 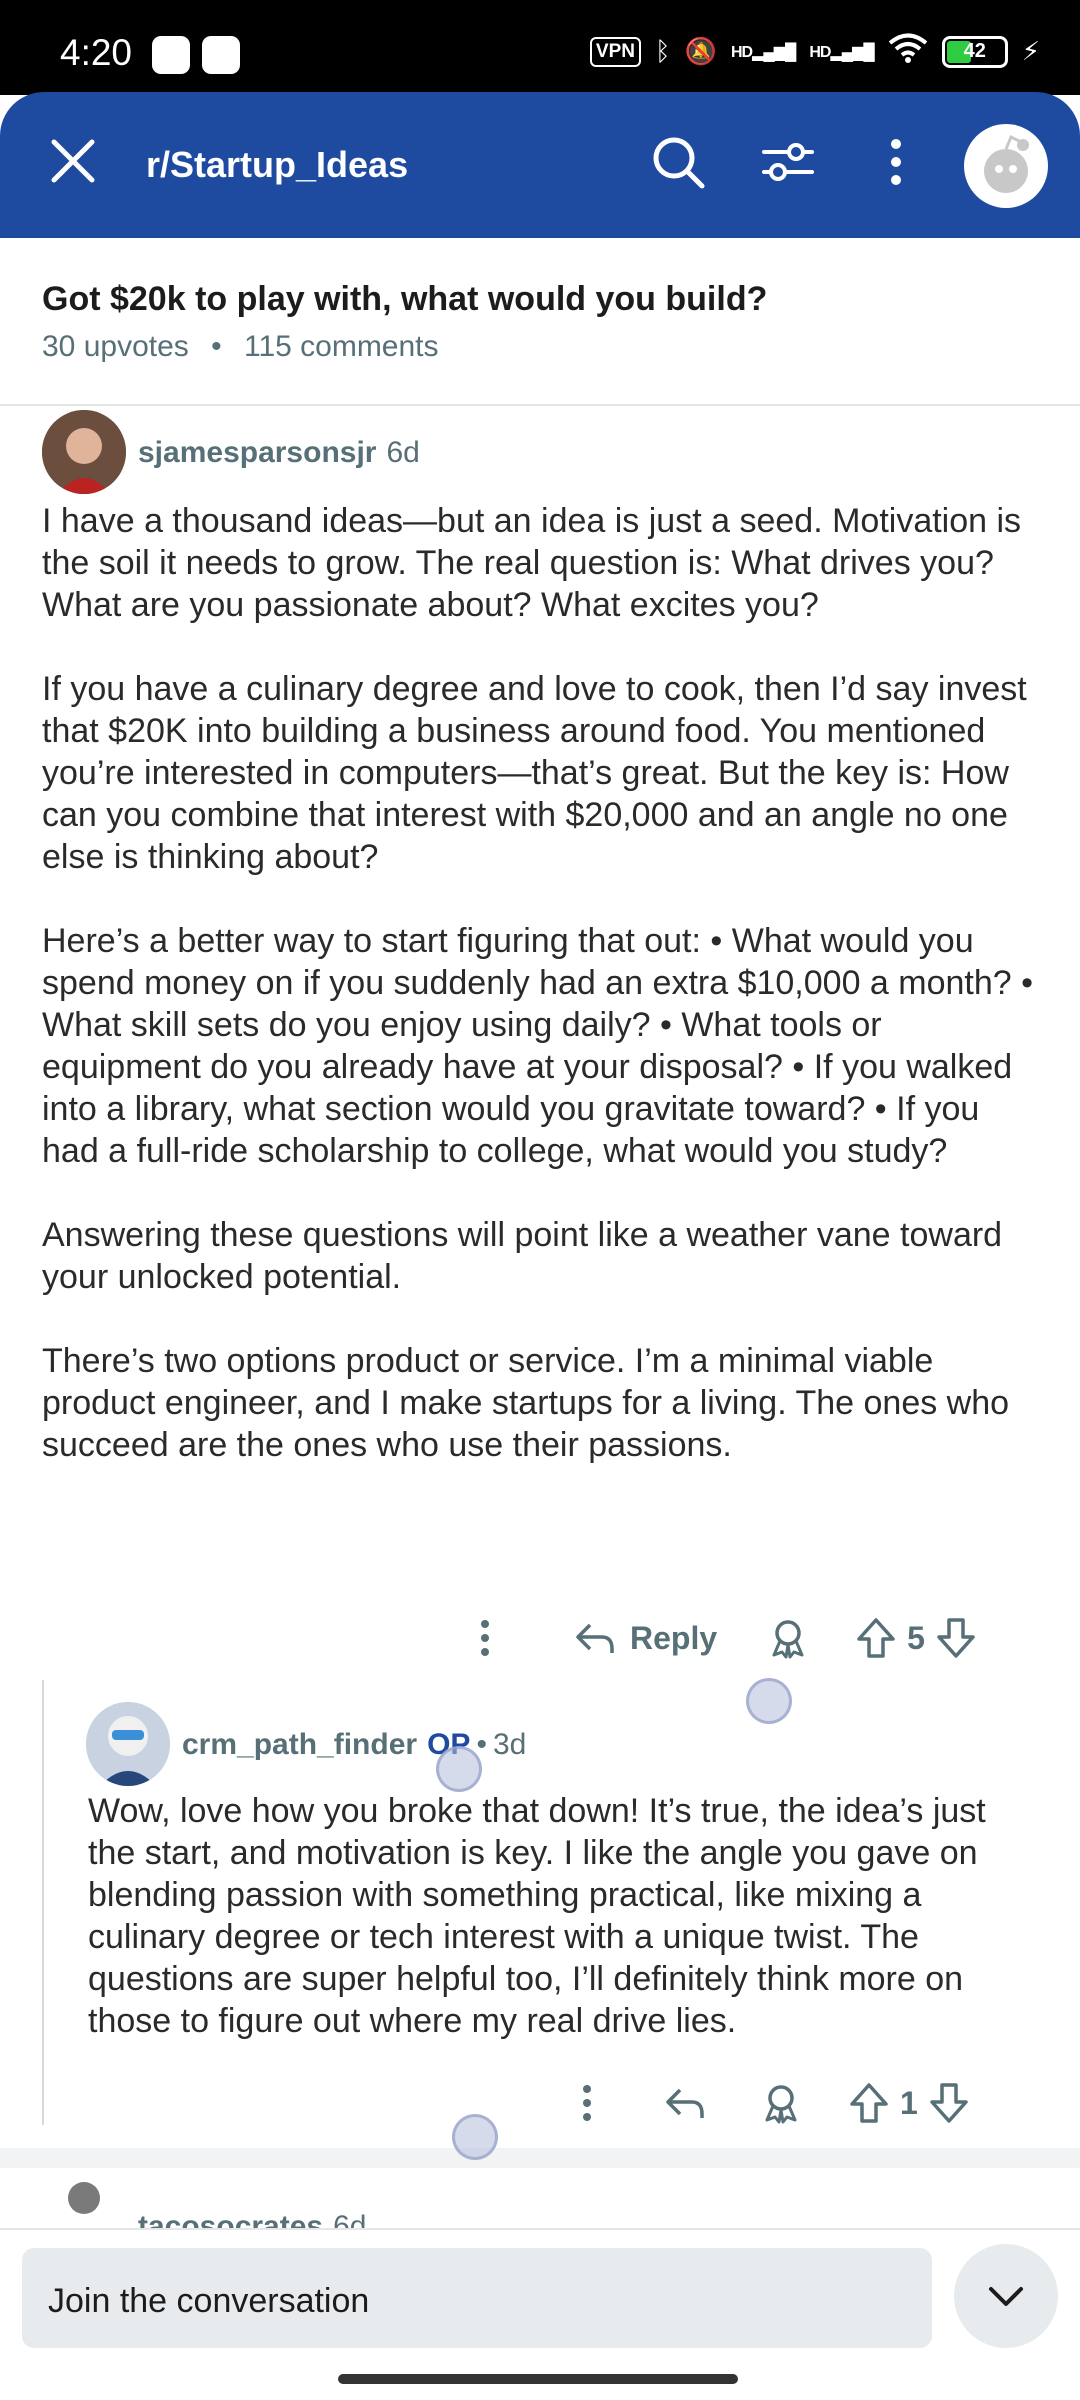 What do you see at coordinates (509, 1744) in the screenshot?
I see `comment-age: 3d` at bounding box center [509, 1744].